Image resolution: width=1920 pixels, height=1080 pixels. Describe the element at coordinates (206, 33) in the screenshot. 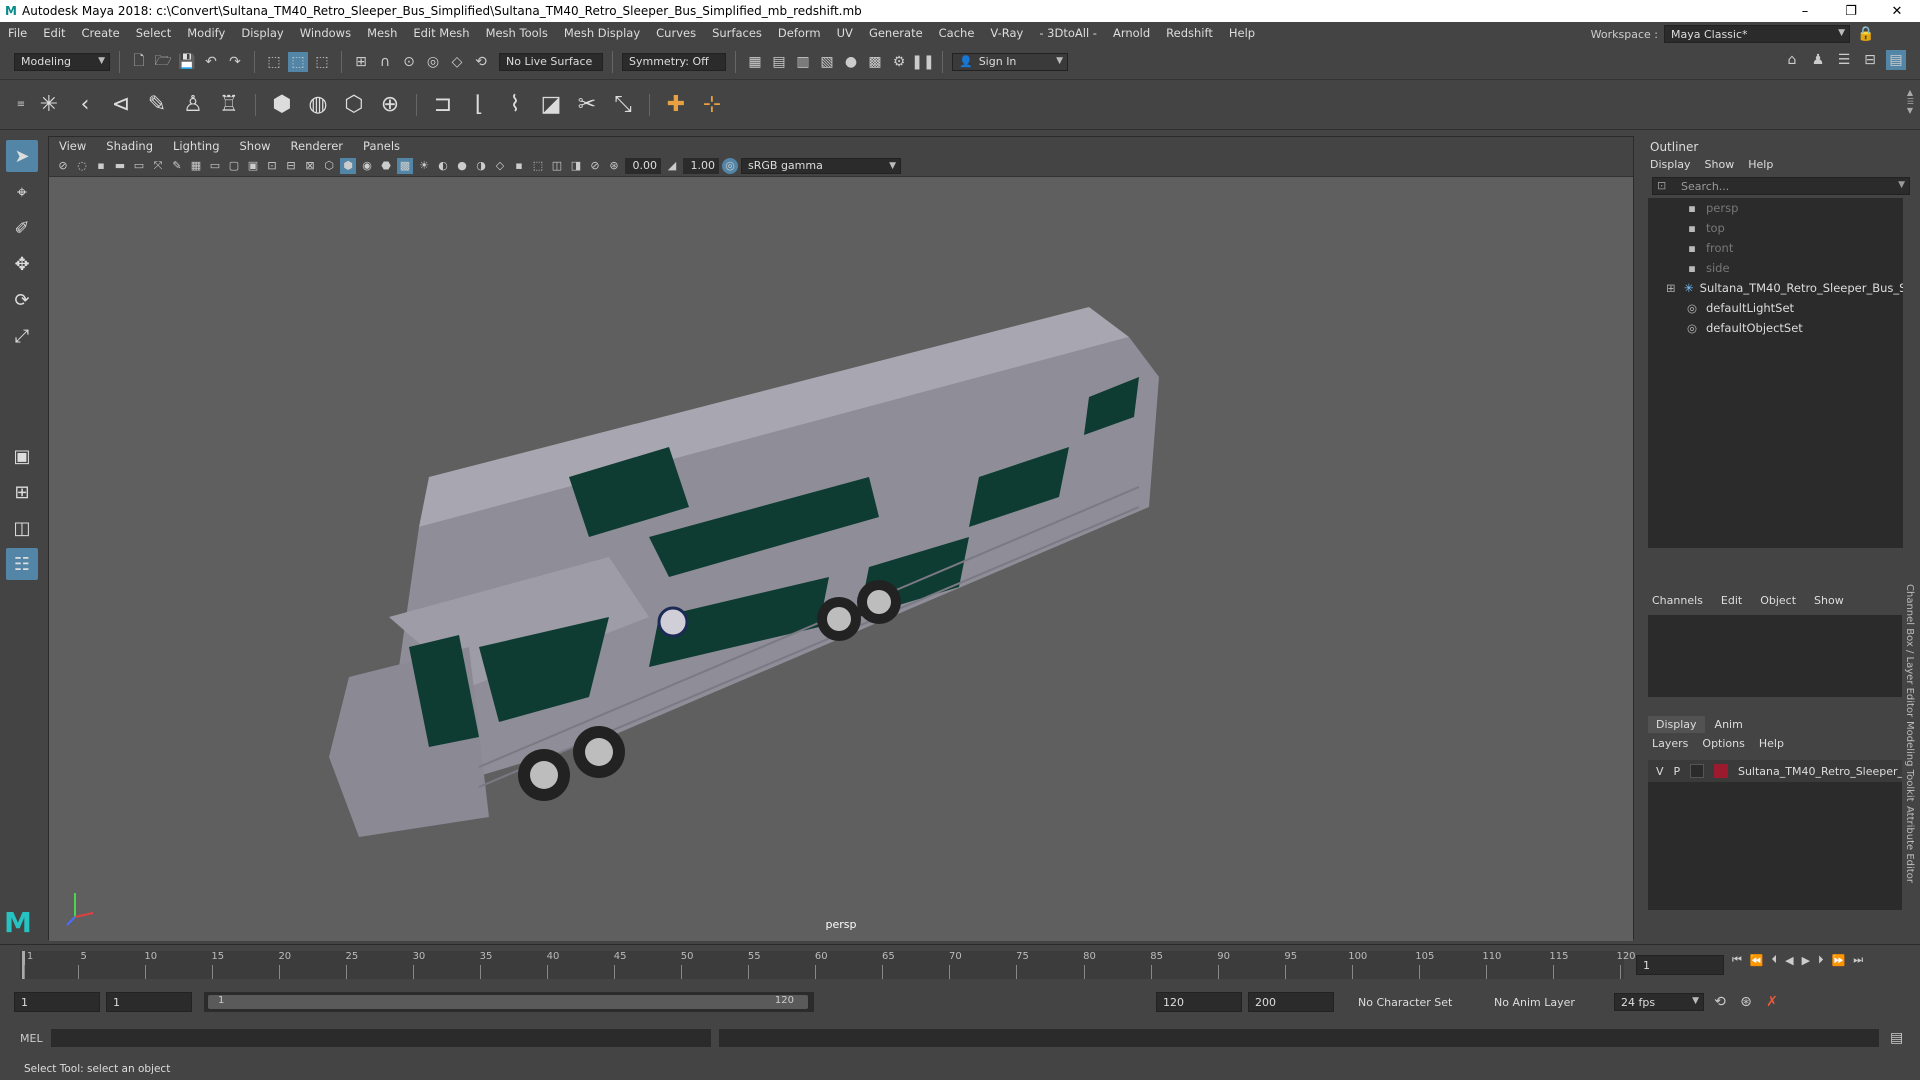

I see `menu-modify: Modify` at that location.